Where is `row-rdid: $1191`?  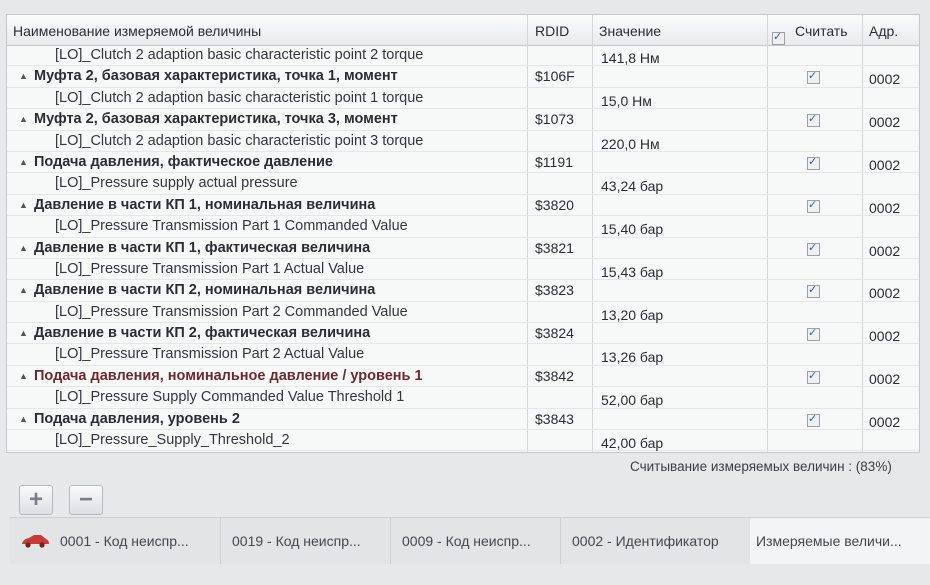
row-rdid: $1191 is located at coordinates (554, 161).